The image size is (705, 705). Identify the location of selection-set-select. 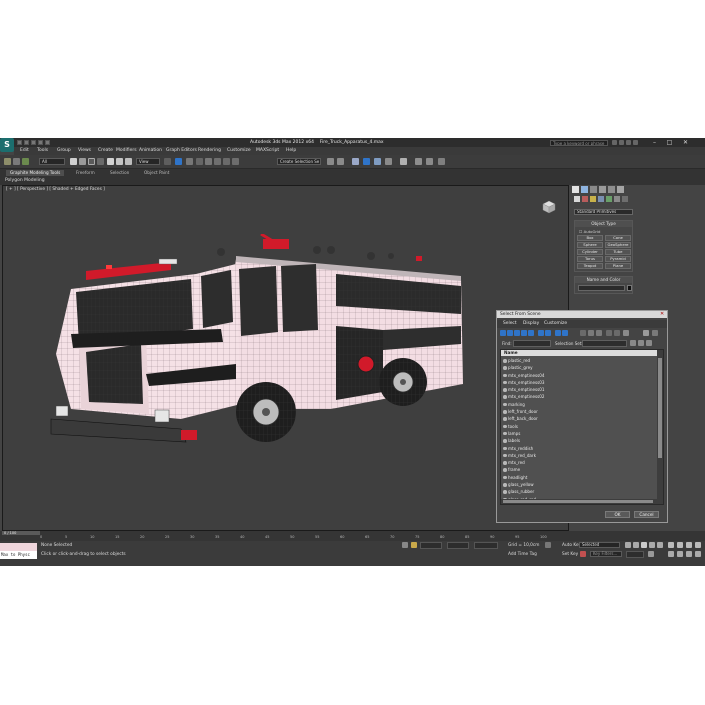
(604, 343).